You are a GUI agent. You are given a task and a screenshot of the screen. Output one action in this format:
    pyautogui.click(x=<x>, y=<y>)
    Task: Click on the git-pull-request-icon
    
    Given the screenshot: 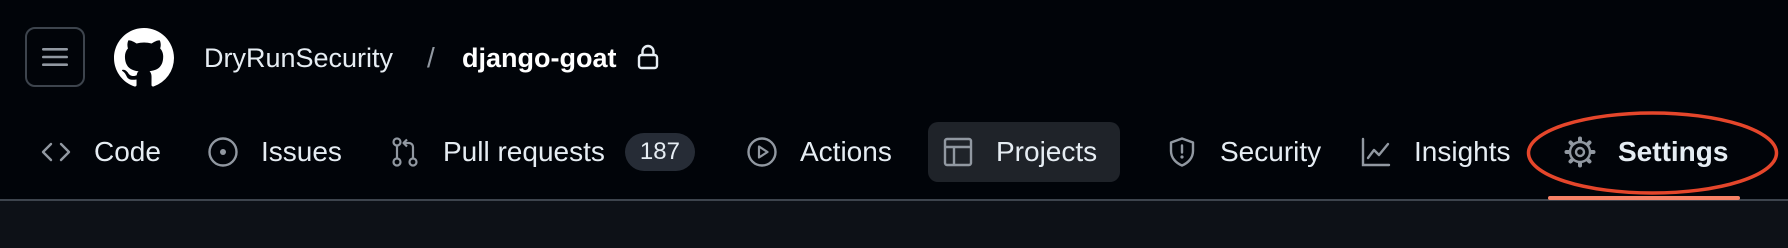 What is the action you would take?
    pyautogui.click(x=405, y=152)
    